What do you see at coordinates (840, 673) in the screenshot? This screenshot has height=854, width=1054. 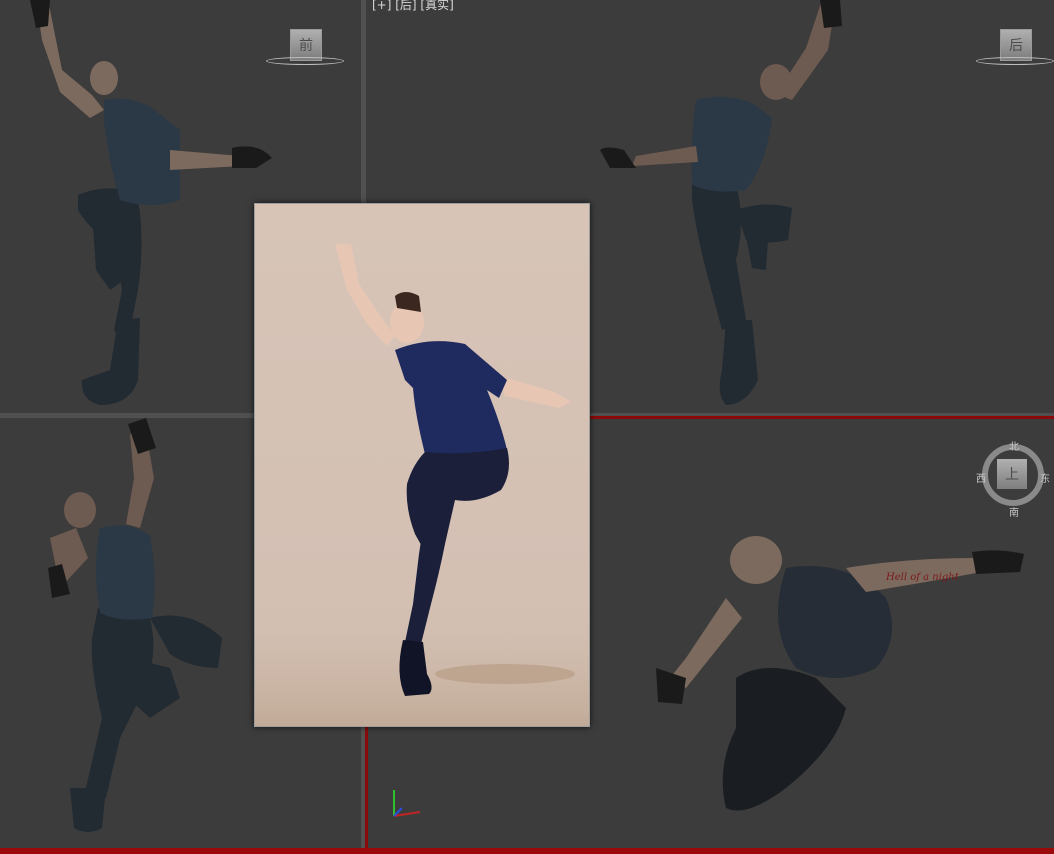 I see `dancer-model-top: Hell of a night` at bounding box center [840, 673].